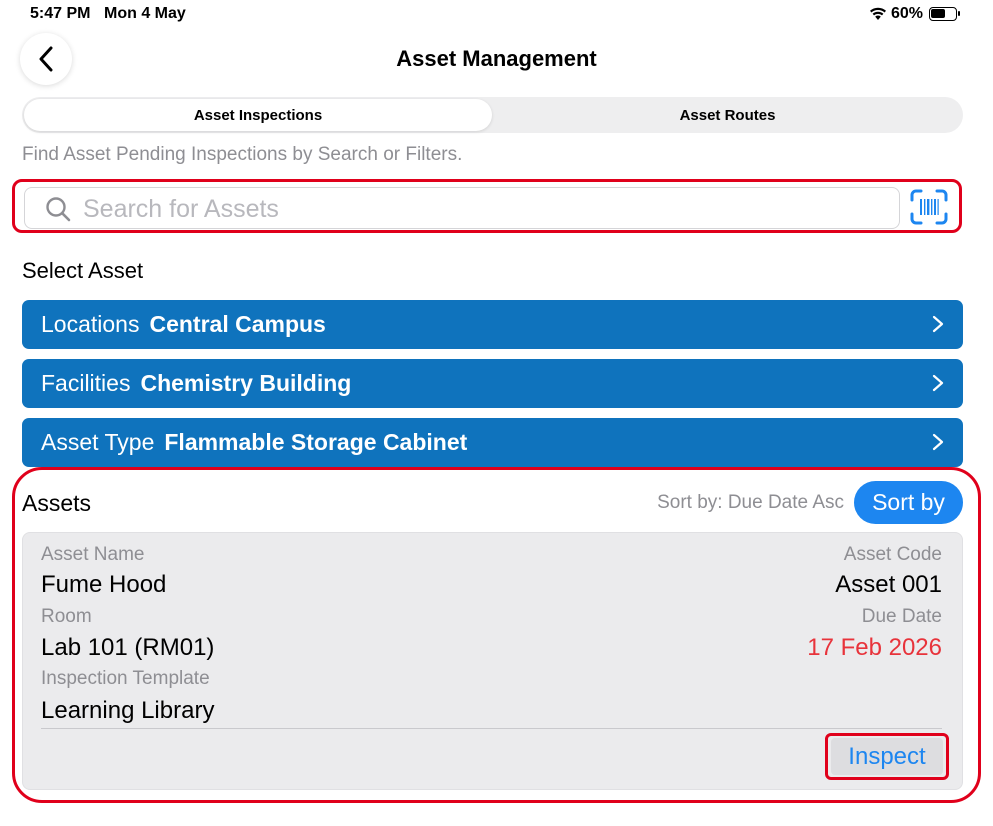  Describe the element at coordinates (496, 58) in the screenshot. I see `page-title: Asset Management` at that location.